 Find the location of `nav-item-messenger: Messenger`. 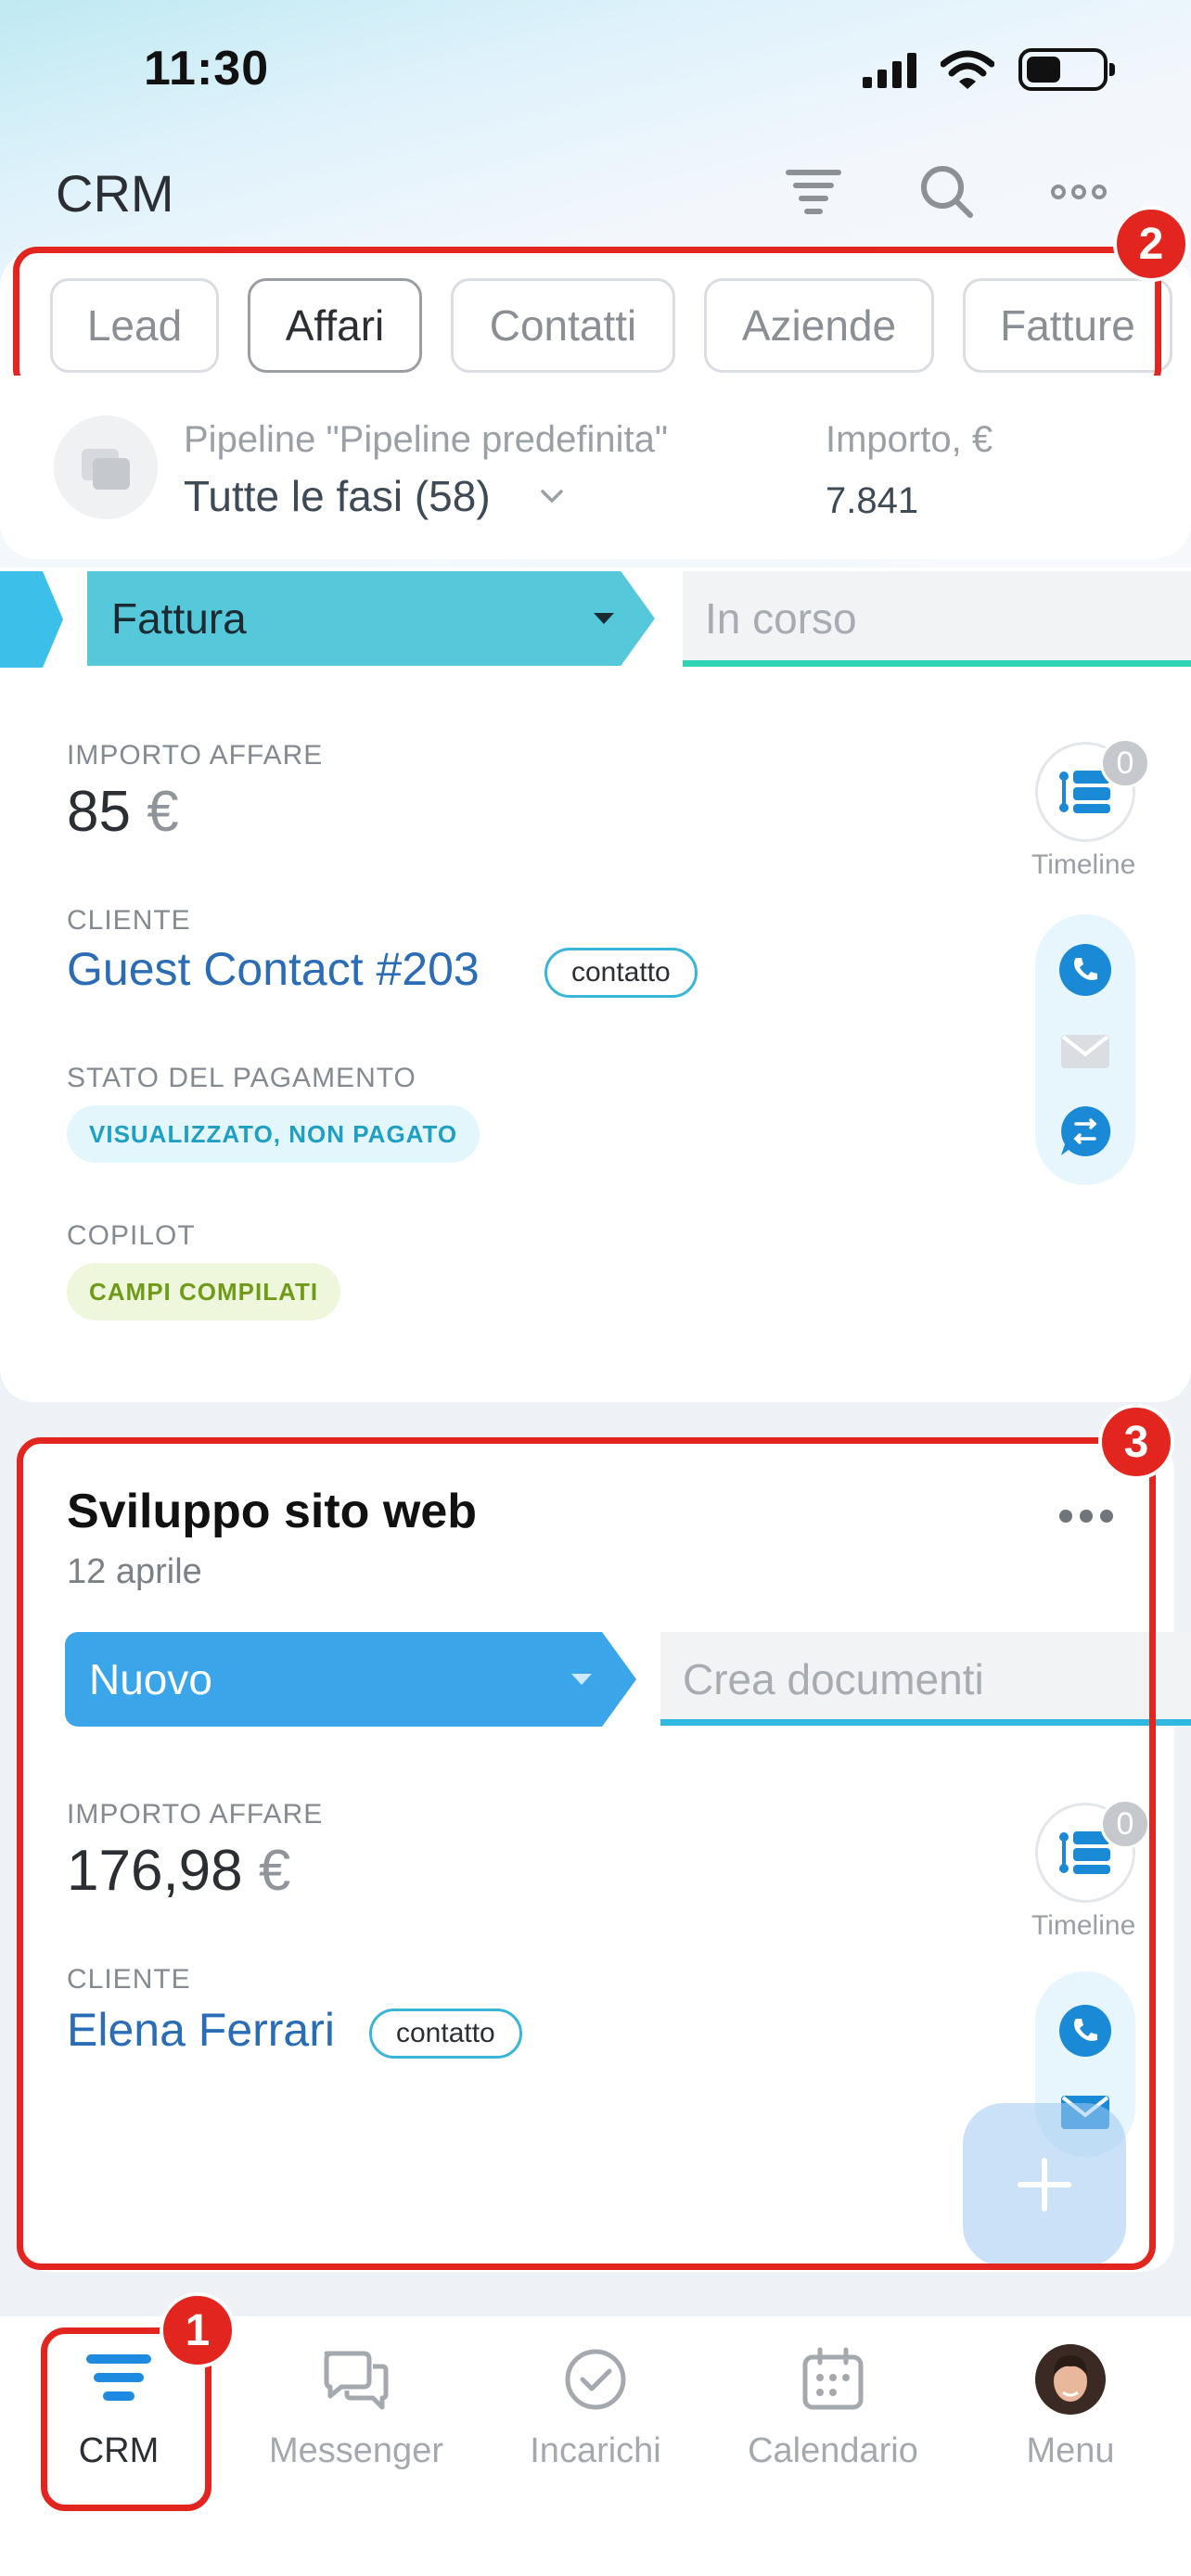

nav-item-messenger: Messenger is located at coordinates (356, 2420).